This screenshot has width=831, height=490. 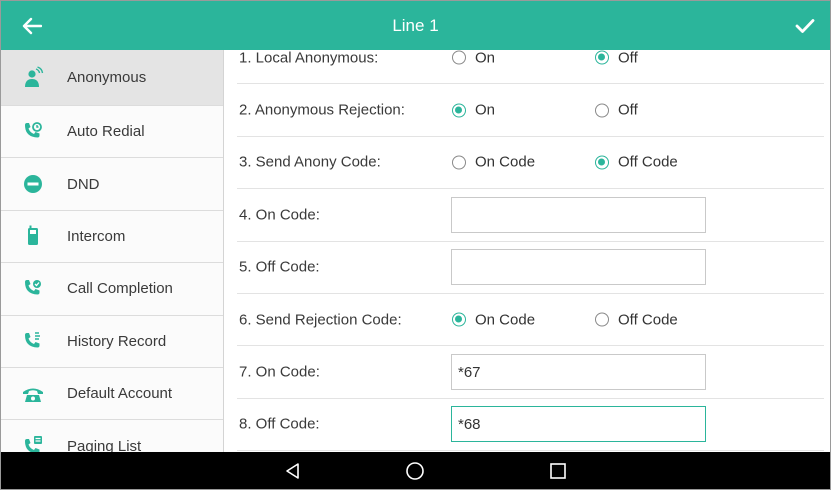 What do you see at coordinates (578, 214) in the screenshot?
I see `anony-on-code-input` at bounding box center [578, 214].